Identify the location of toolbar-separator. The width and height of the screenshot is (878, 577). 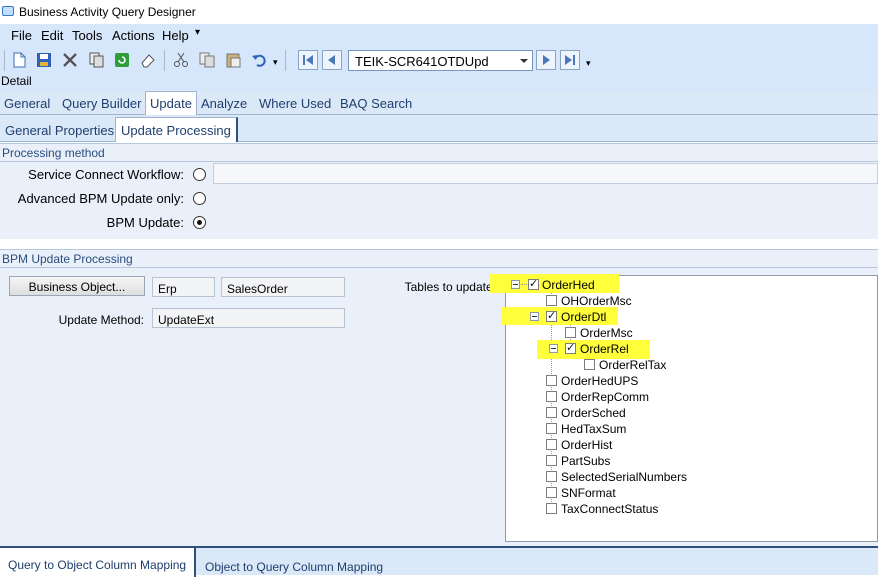
(164, 60).